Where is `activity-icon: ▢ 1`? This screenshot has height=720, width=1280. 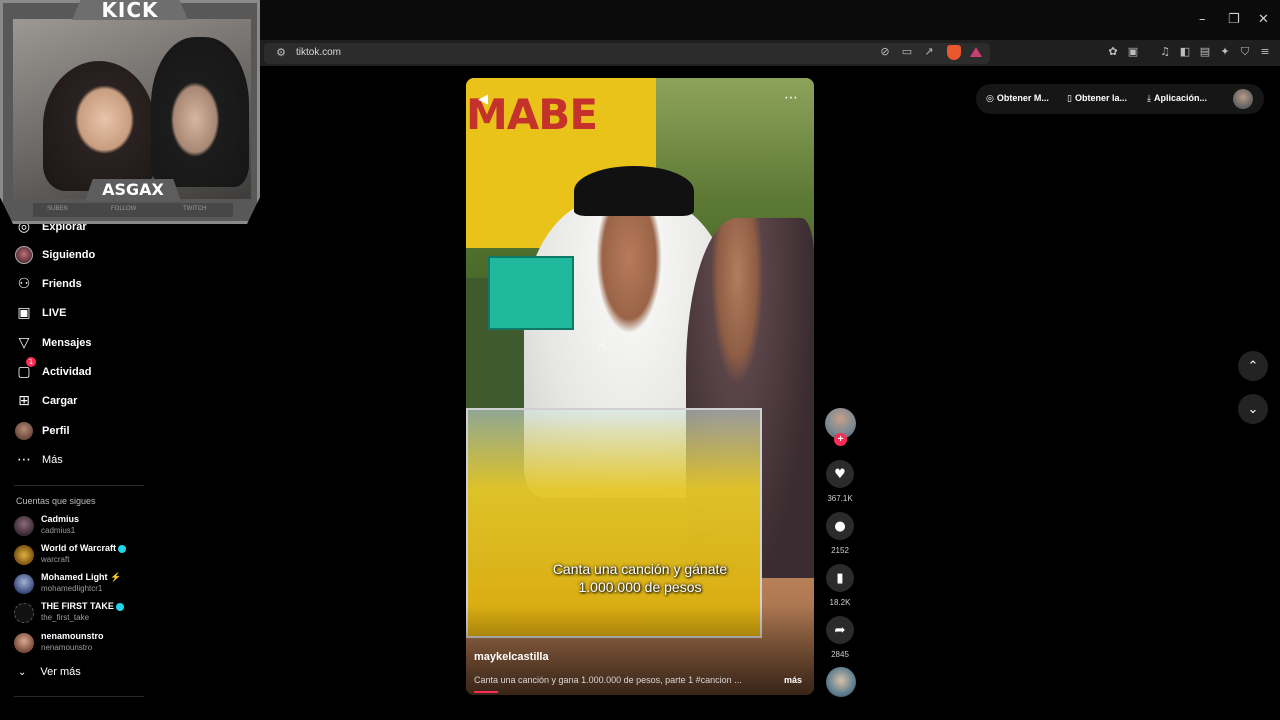 activity-icon: ▢ 1 is located at coordinates (25, 369).